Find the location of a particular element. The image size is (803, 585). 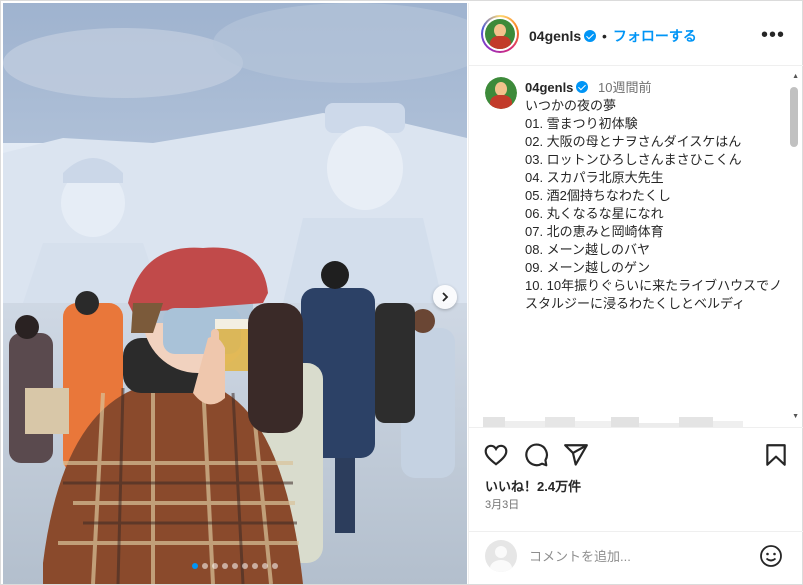

post-header: 04genls • フォローする ••• is located at coordinates (636, 34).